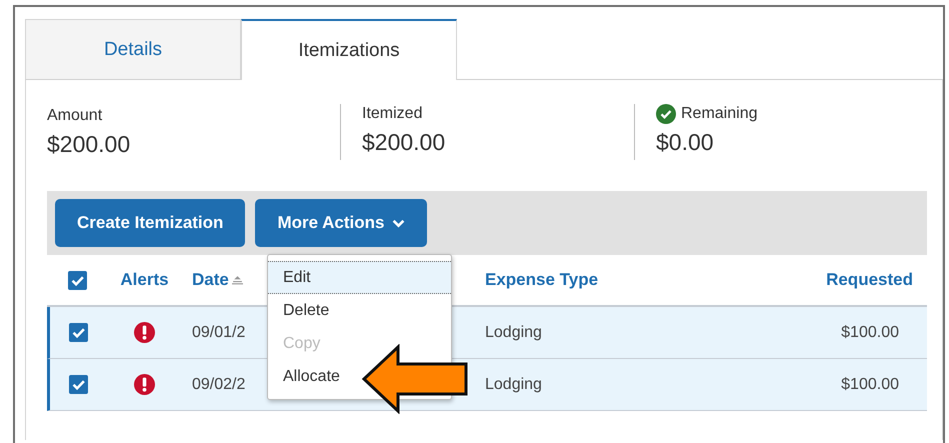 This screenshot has height=443, width=949. I want to click on more-actions-button: More Actions, so click(341, 223).